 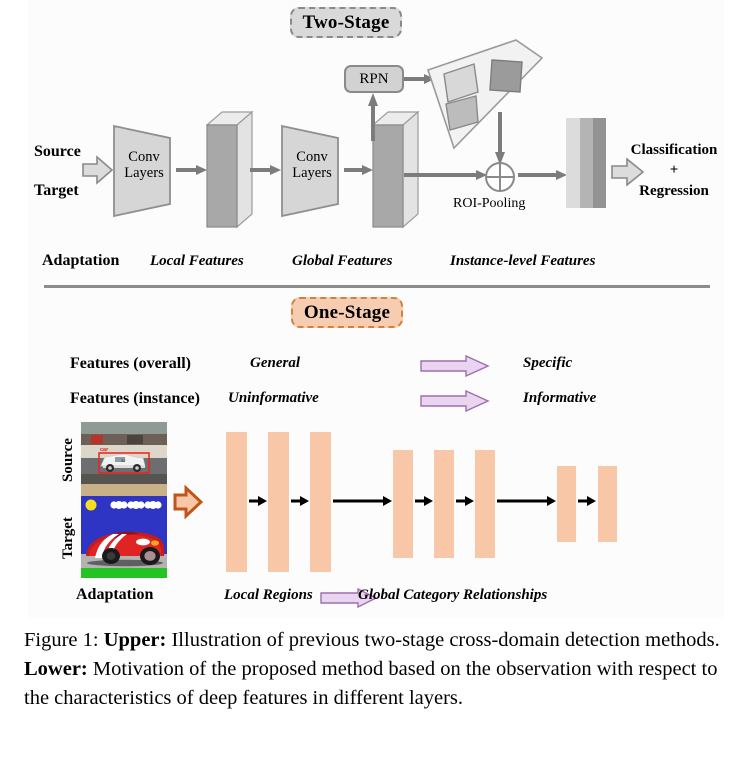 I want to click on classification-text: Classification, so click(x=674, y=150).